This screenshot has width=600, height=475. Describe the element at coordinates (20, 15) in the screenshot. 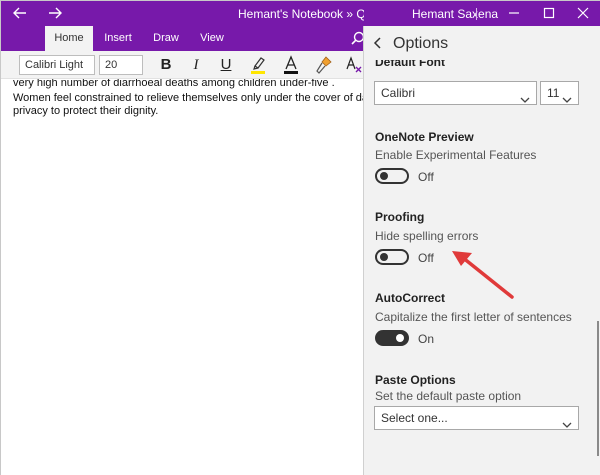

I see `arrow-left-icon` at that location.